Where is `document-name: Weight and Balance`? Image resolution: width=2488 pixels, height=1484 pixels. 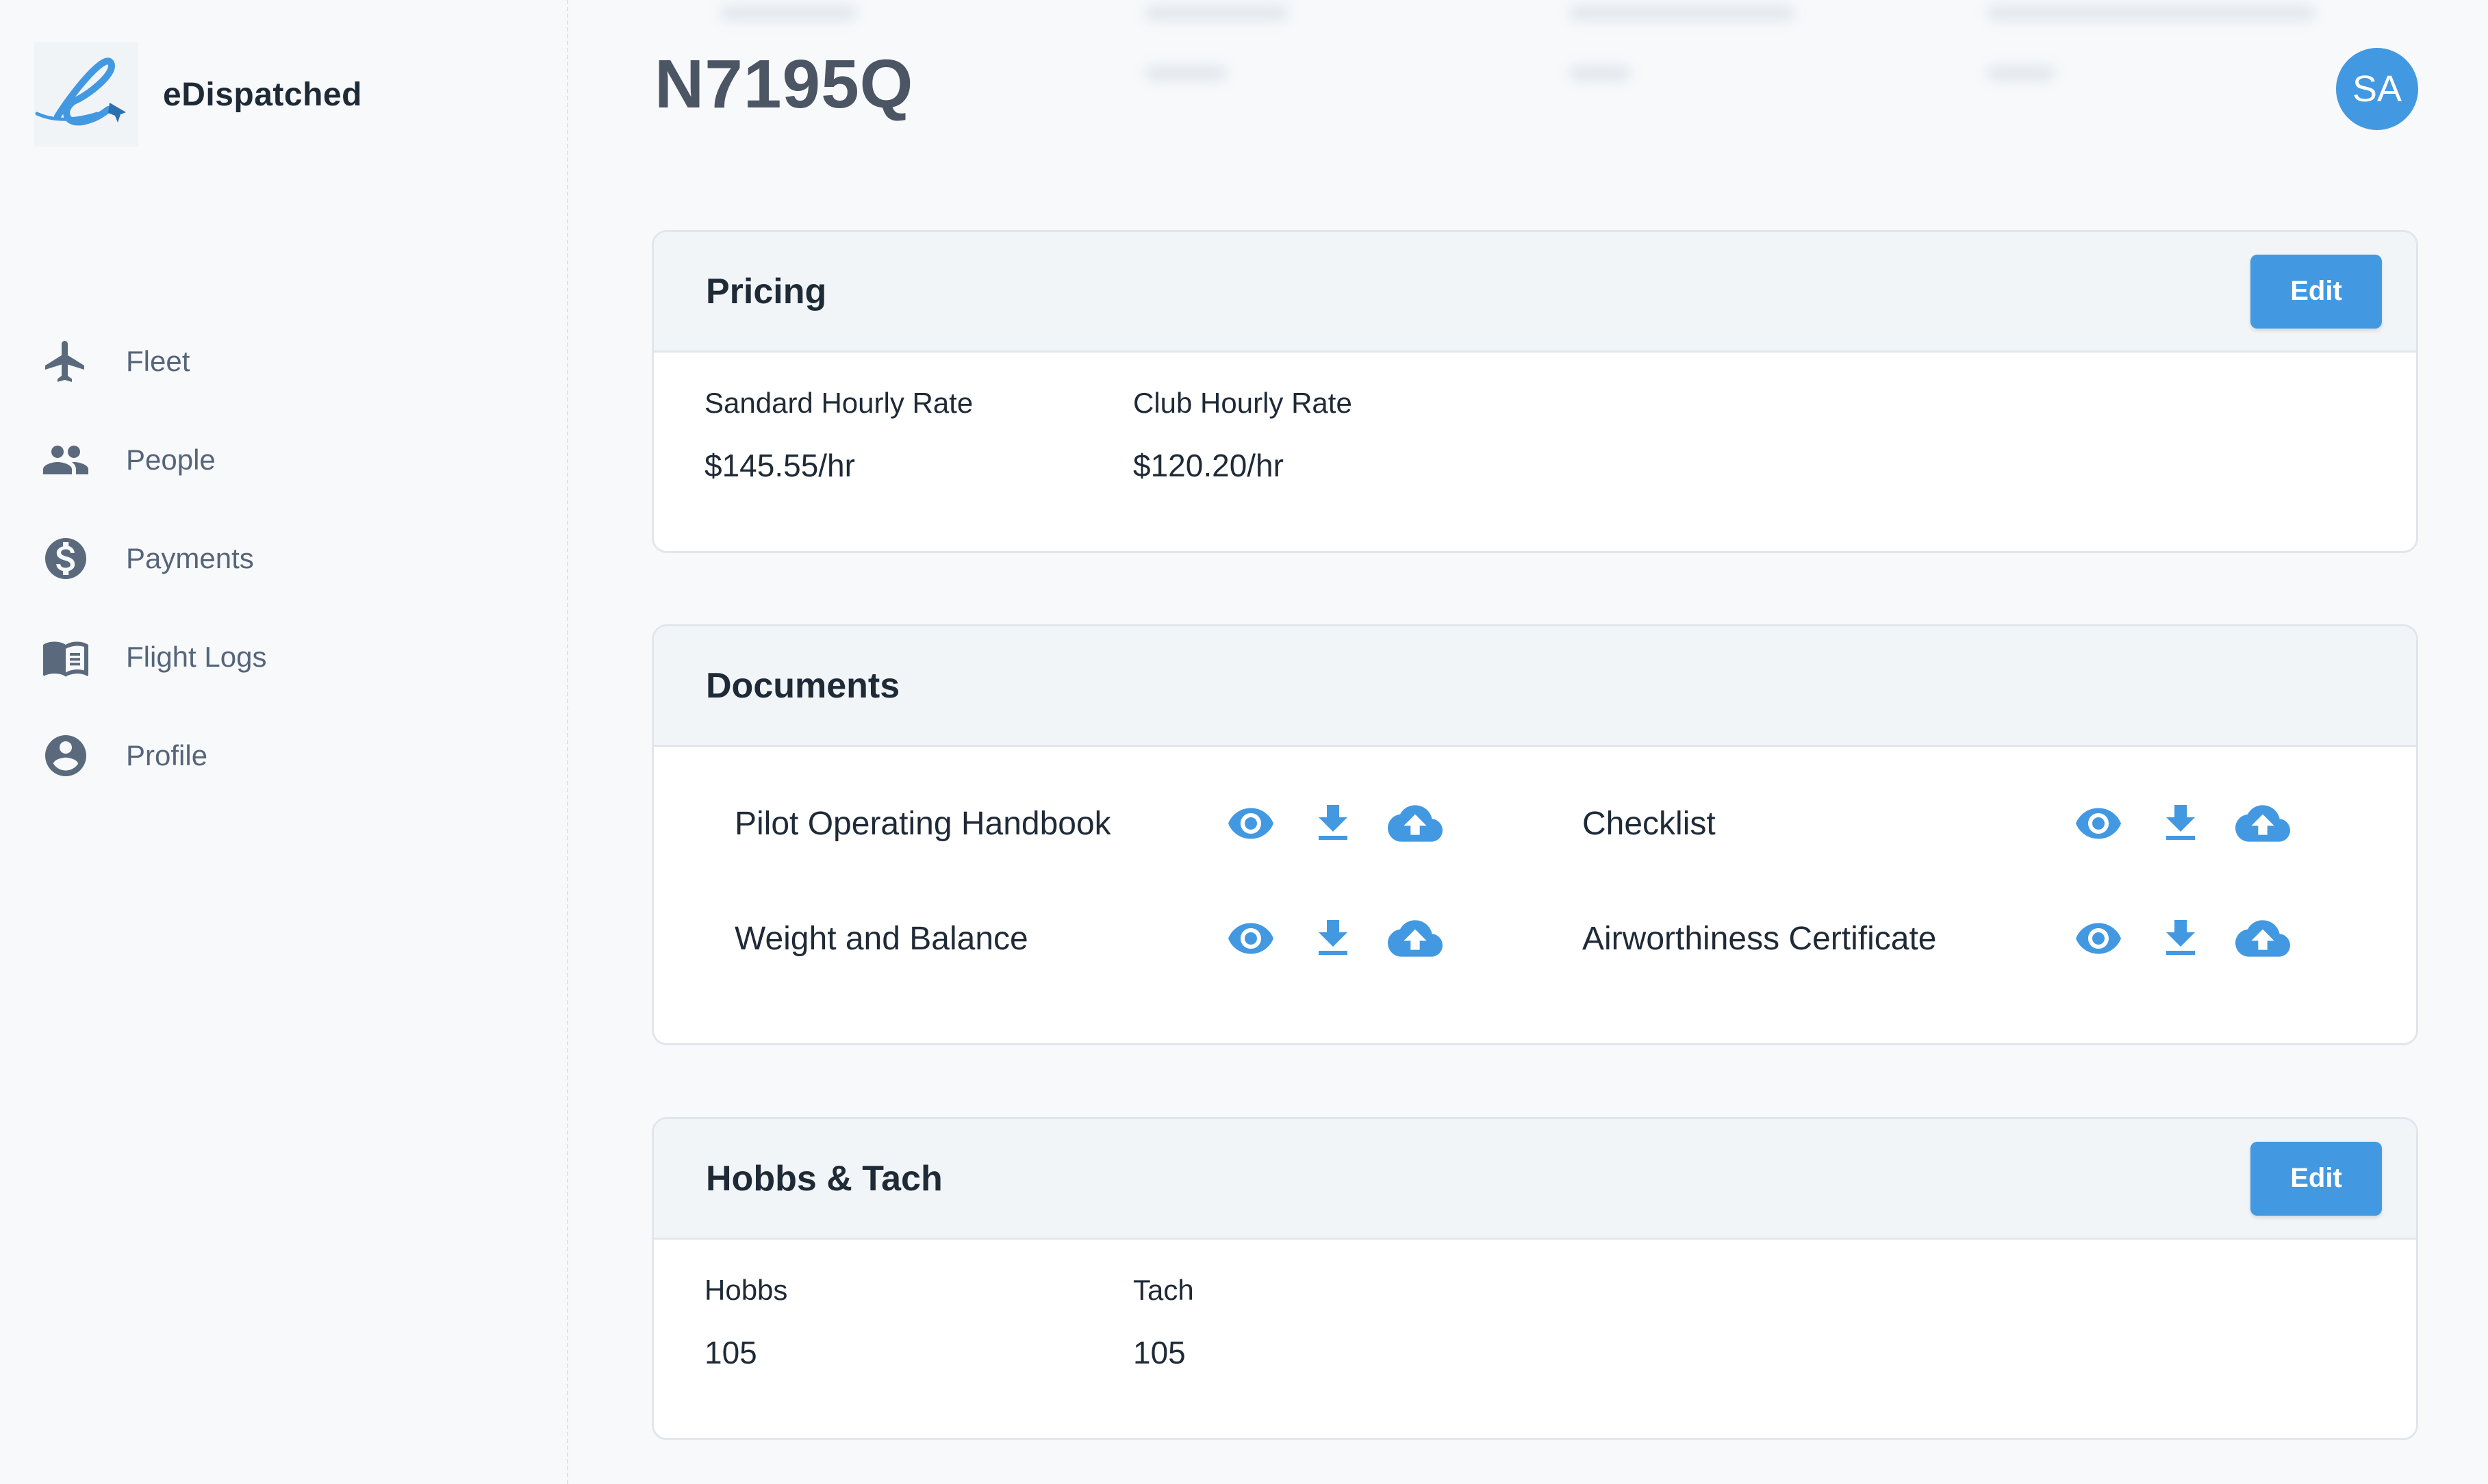 document-name: Weight and Balance is located at coordinates (881, 938).